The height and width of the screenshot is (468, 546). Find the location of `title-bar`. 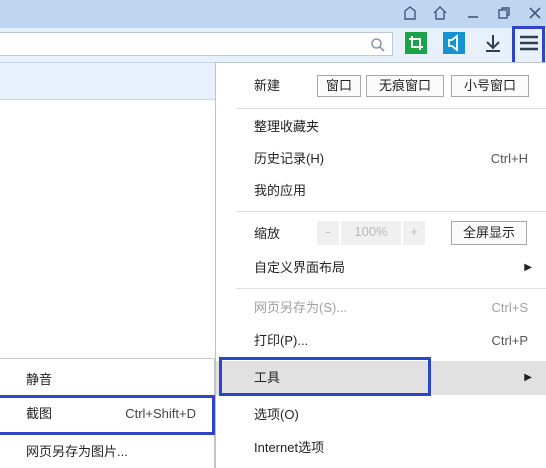

title-bar is located at coordinates (273, 14).